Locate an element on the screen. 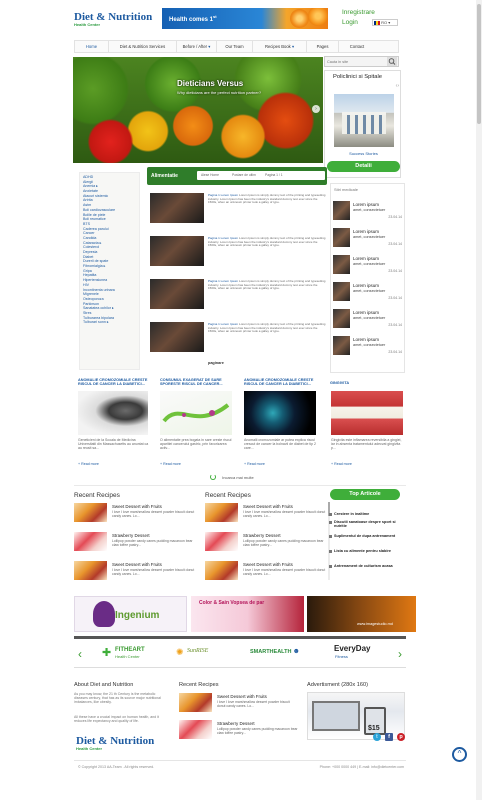 This screenshot has height=800, width=483. search-box is located at coordinates (361, 61).